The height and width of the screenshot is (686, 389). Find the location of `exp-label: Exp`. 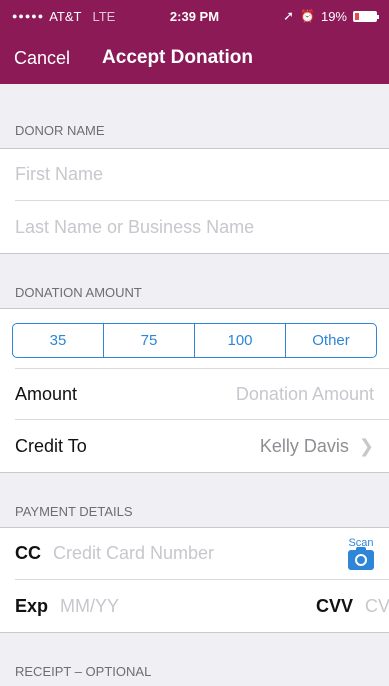

exp-label: Exp is located at coordinates (32, 605).